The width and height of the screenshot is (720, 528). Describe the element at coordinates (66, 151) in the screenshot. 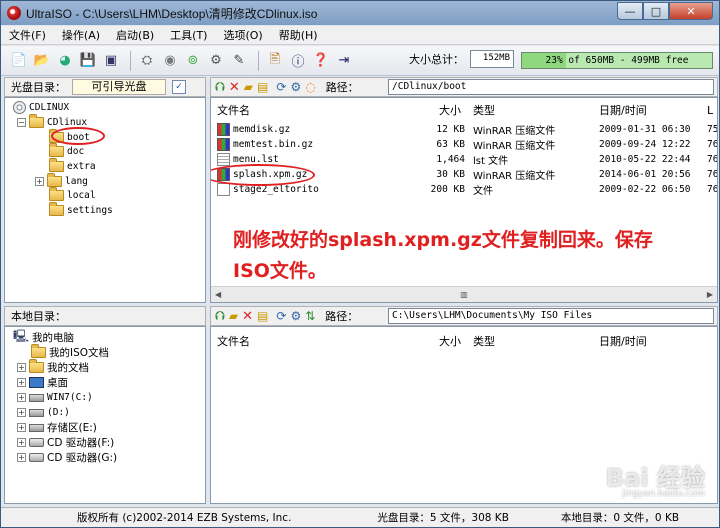

I see `tree-item-doc: doc` at that location.